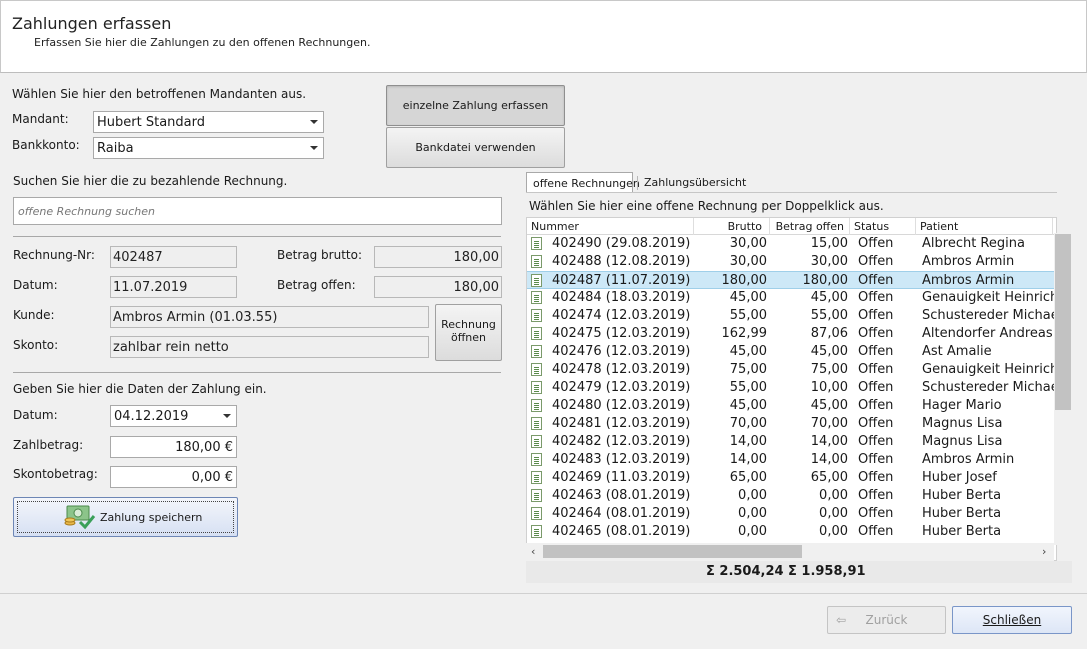  I want to click on cell-brutto: 55,00, so click(748, 315).